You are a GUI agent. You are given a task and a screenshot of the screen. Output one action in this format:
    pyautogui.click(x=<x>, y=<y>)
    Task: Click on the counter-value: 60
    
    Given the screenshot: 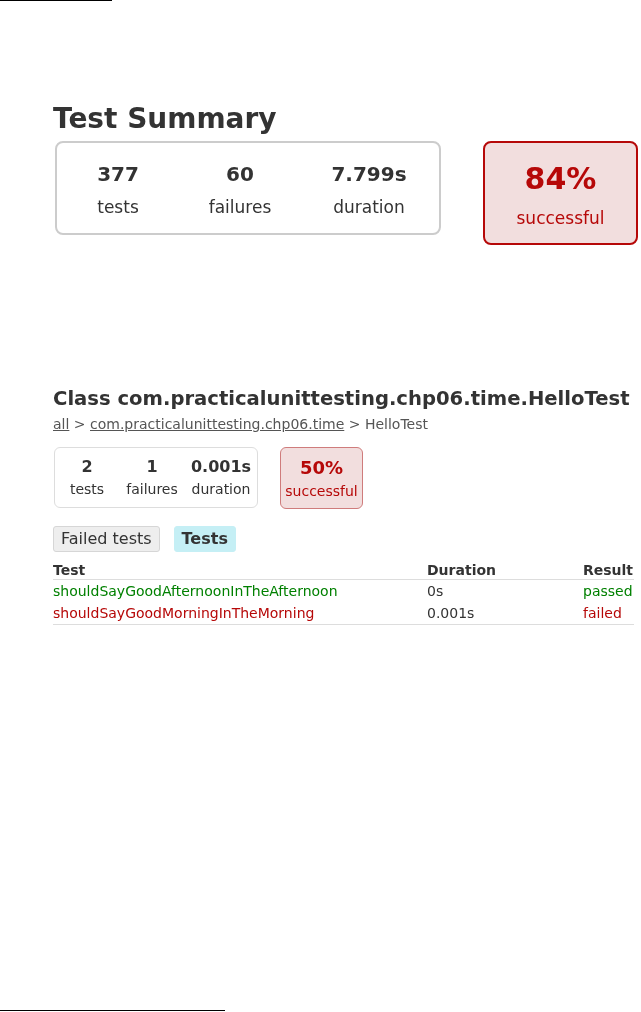 What is the action you would take?
    pyautogui.click(x=240, y=174)
    